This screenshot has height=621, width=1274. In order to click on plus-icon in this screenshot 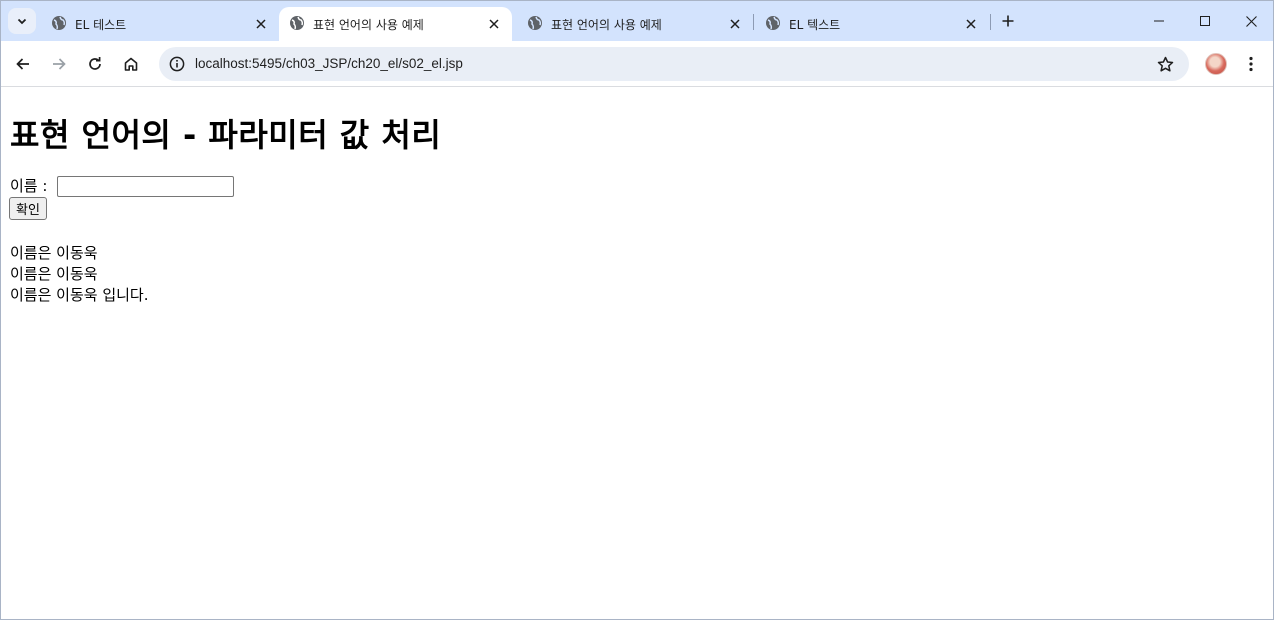, I will do `click(1008, 21)`.